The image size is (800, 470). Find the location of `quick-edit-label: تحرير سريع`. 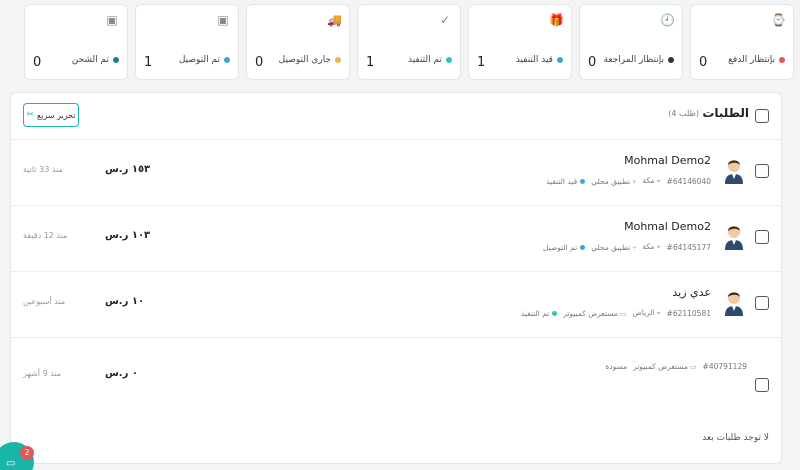

quick-edit-label: تحرير سريع is located at coordinates (56, 115).